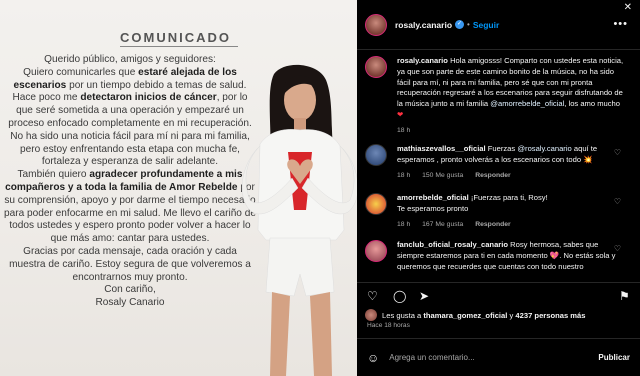 The height and width of the screenshot is (376, 640). I want to click on announcement-title: COMUNICADO, so click(175, 37).